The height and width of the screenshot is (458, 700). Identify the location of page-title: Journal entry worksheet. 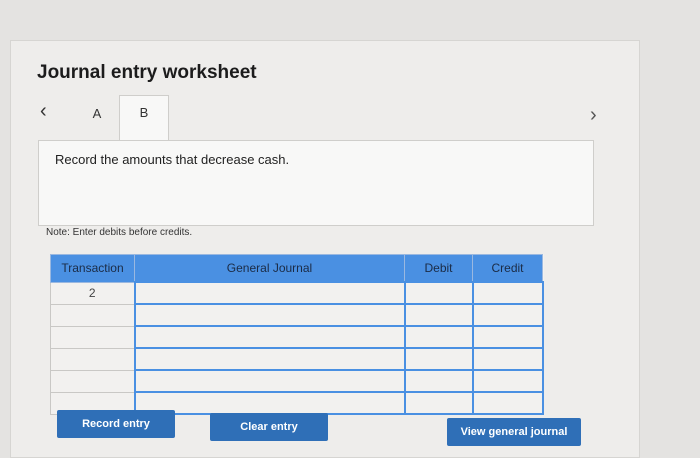
(147, 72).